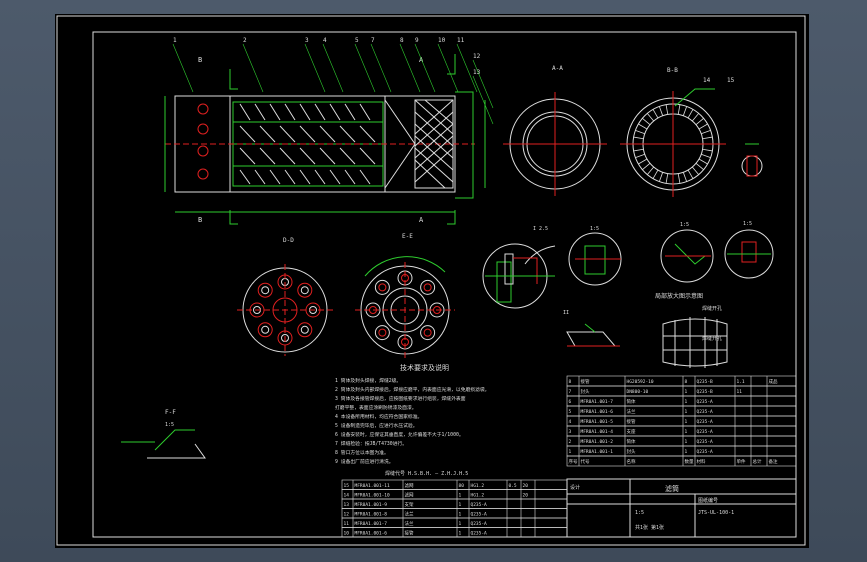 The image size is (867, 562). Describe the element at coordinates (288, 240) in the screenshot. I see `section-d-d-label: D-D` at that location.